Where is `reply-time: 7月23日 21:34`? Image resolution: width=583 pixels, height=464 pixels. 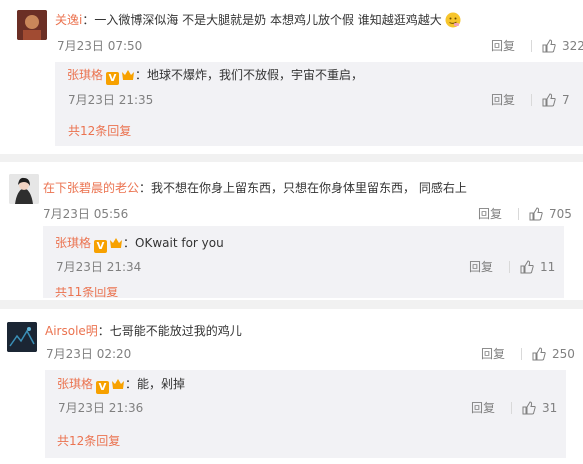 reply-time: 7月23日 21:34 is located at coordinates (99, 267).